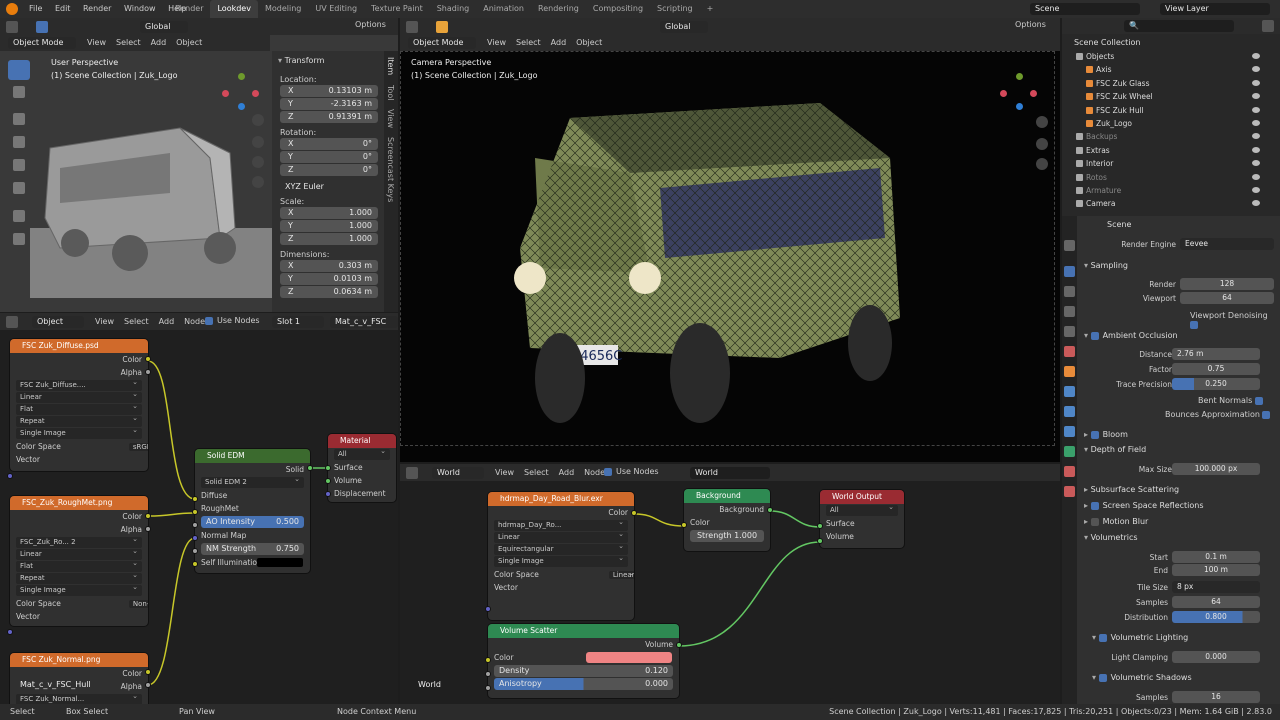  I want to click on shadow-samples-field: 16, so click(1216, 697).